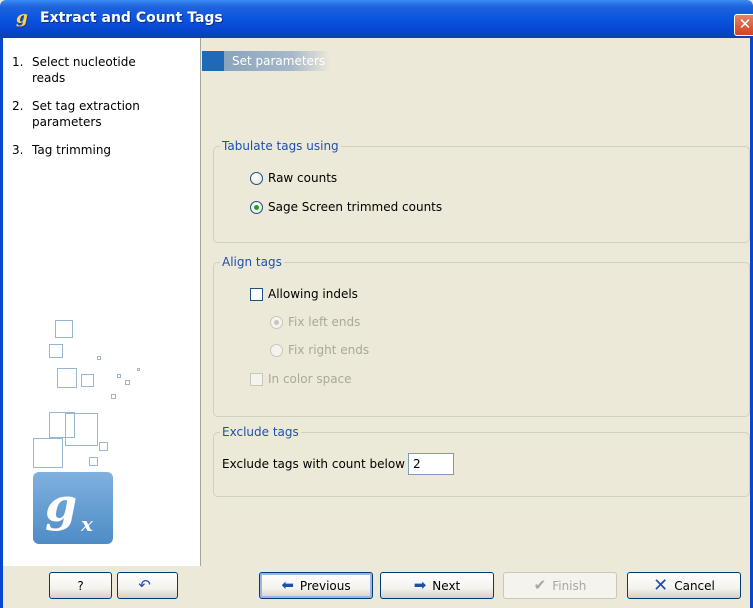 The width and height of the screenshot is (753, 608). I want to click on sage-counts-radio, so click(256, 207).